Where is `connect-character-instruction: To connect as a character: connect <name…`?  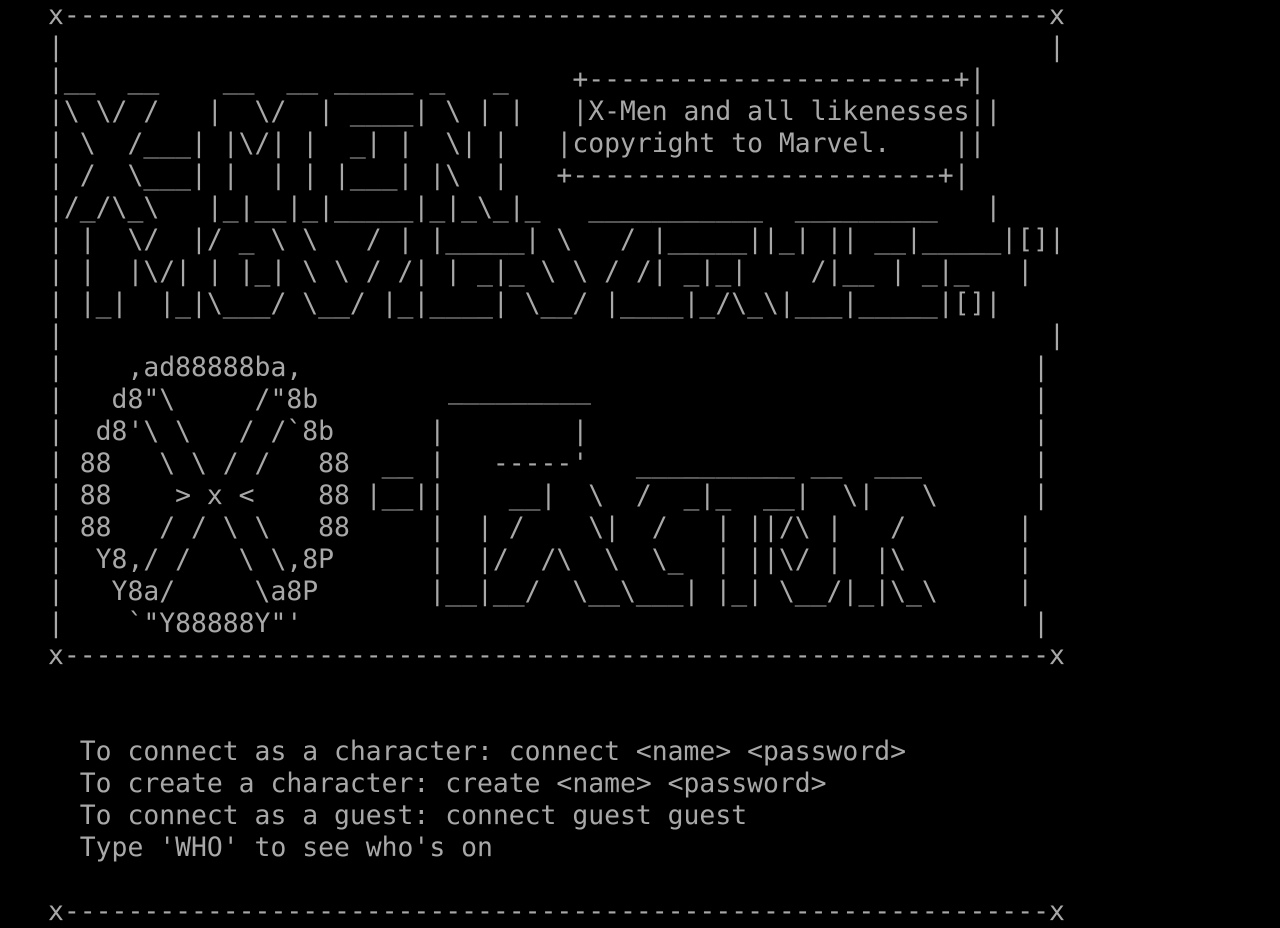
connect-character-instruction: To connect as a character: connect <name… is located at coordinates (477, 751).